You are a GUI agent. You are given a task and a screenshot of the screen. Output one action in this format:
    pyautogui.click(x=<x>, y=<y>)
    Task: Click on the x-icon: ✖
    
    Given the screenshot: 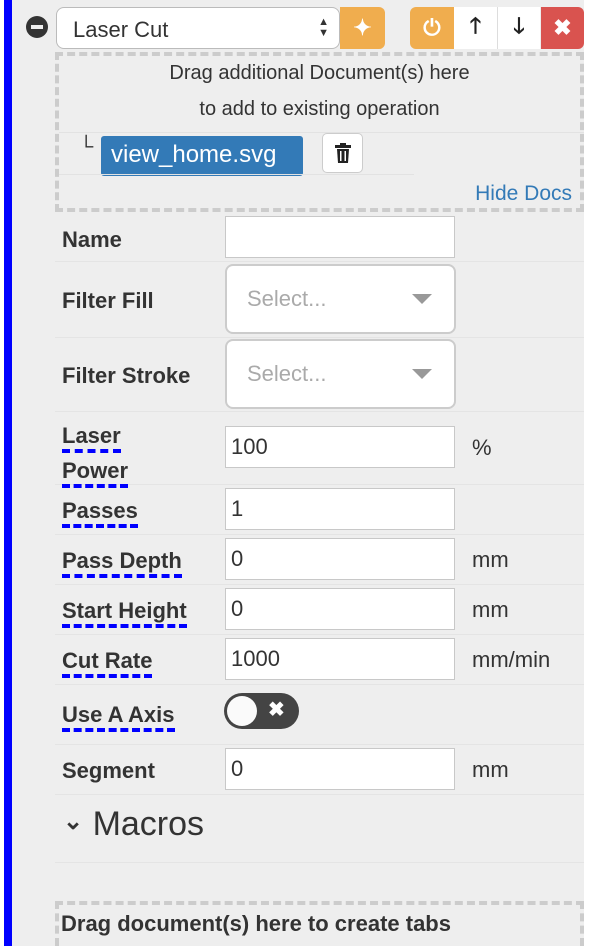 What is the action you would take?
    pyautogui.click(x=276, y=710)
    